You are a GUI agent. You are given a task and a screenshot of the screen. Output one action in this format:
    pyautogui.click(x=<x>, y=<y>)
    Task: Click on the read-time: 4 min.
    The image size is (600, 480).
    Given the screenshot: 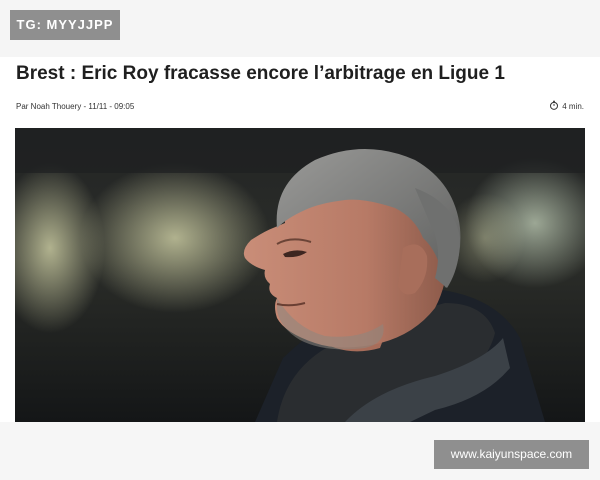 What is the action you would take?
    pyautogui.click(x=566, y=106)
    